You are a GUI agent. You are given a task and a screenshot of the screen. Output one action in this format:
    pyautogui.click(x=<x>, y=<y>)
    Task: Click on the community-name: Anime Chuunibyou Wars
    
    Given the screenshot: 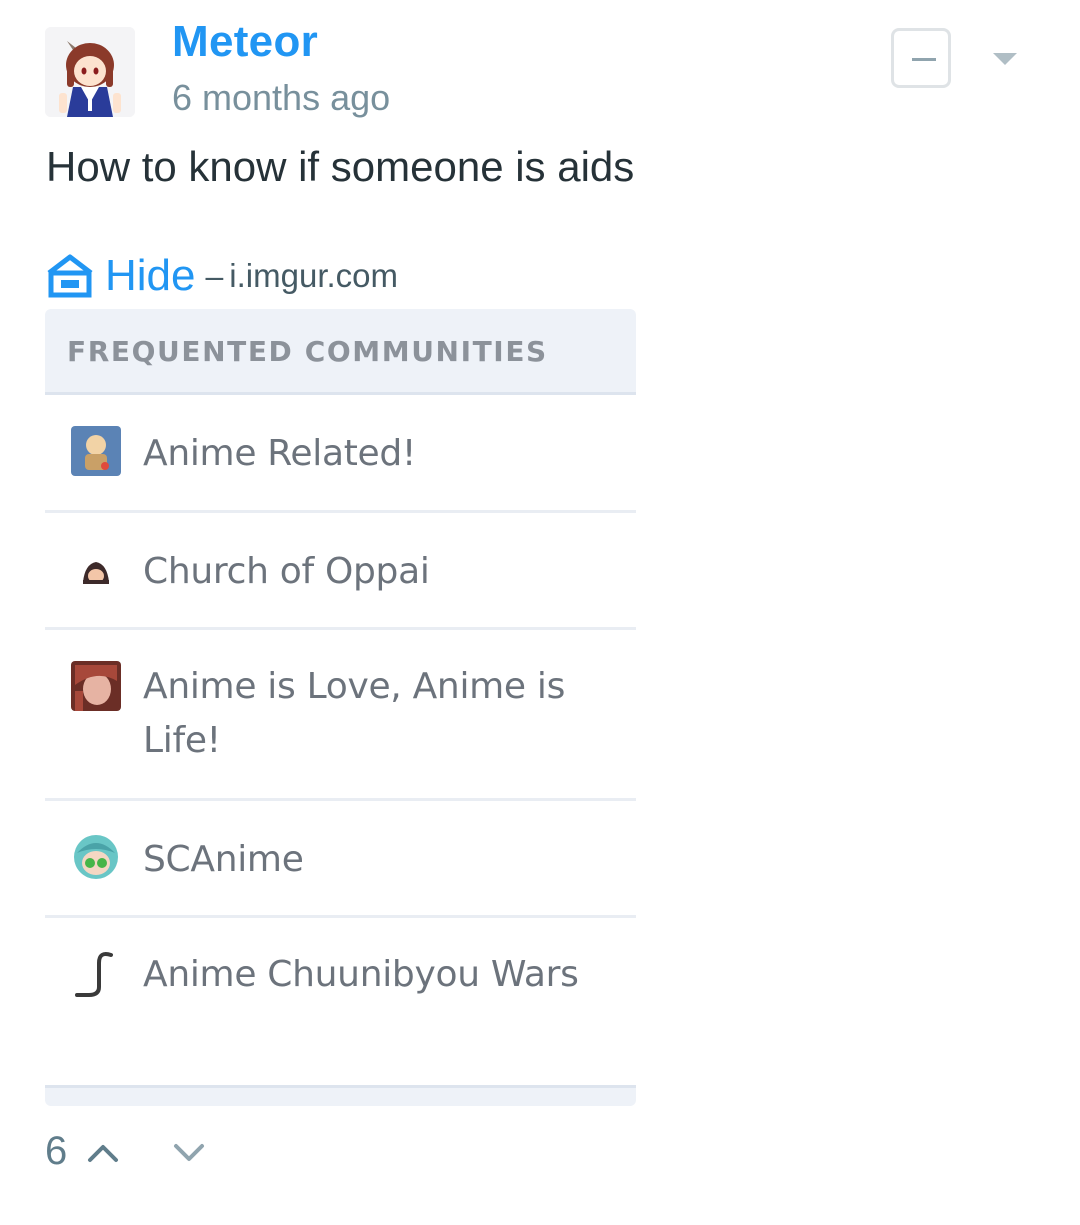 What is the action you would take?
    pyautogui.click(x=361, y=974)
    